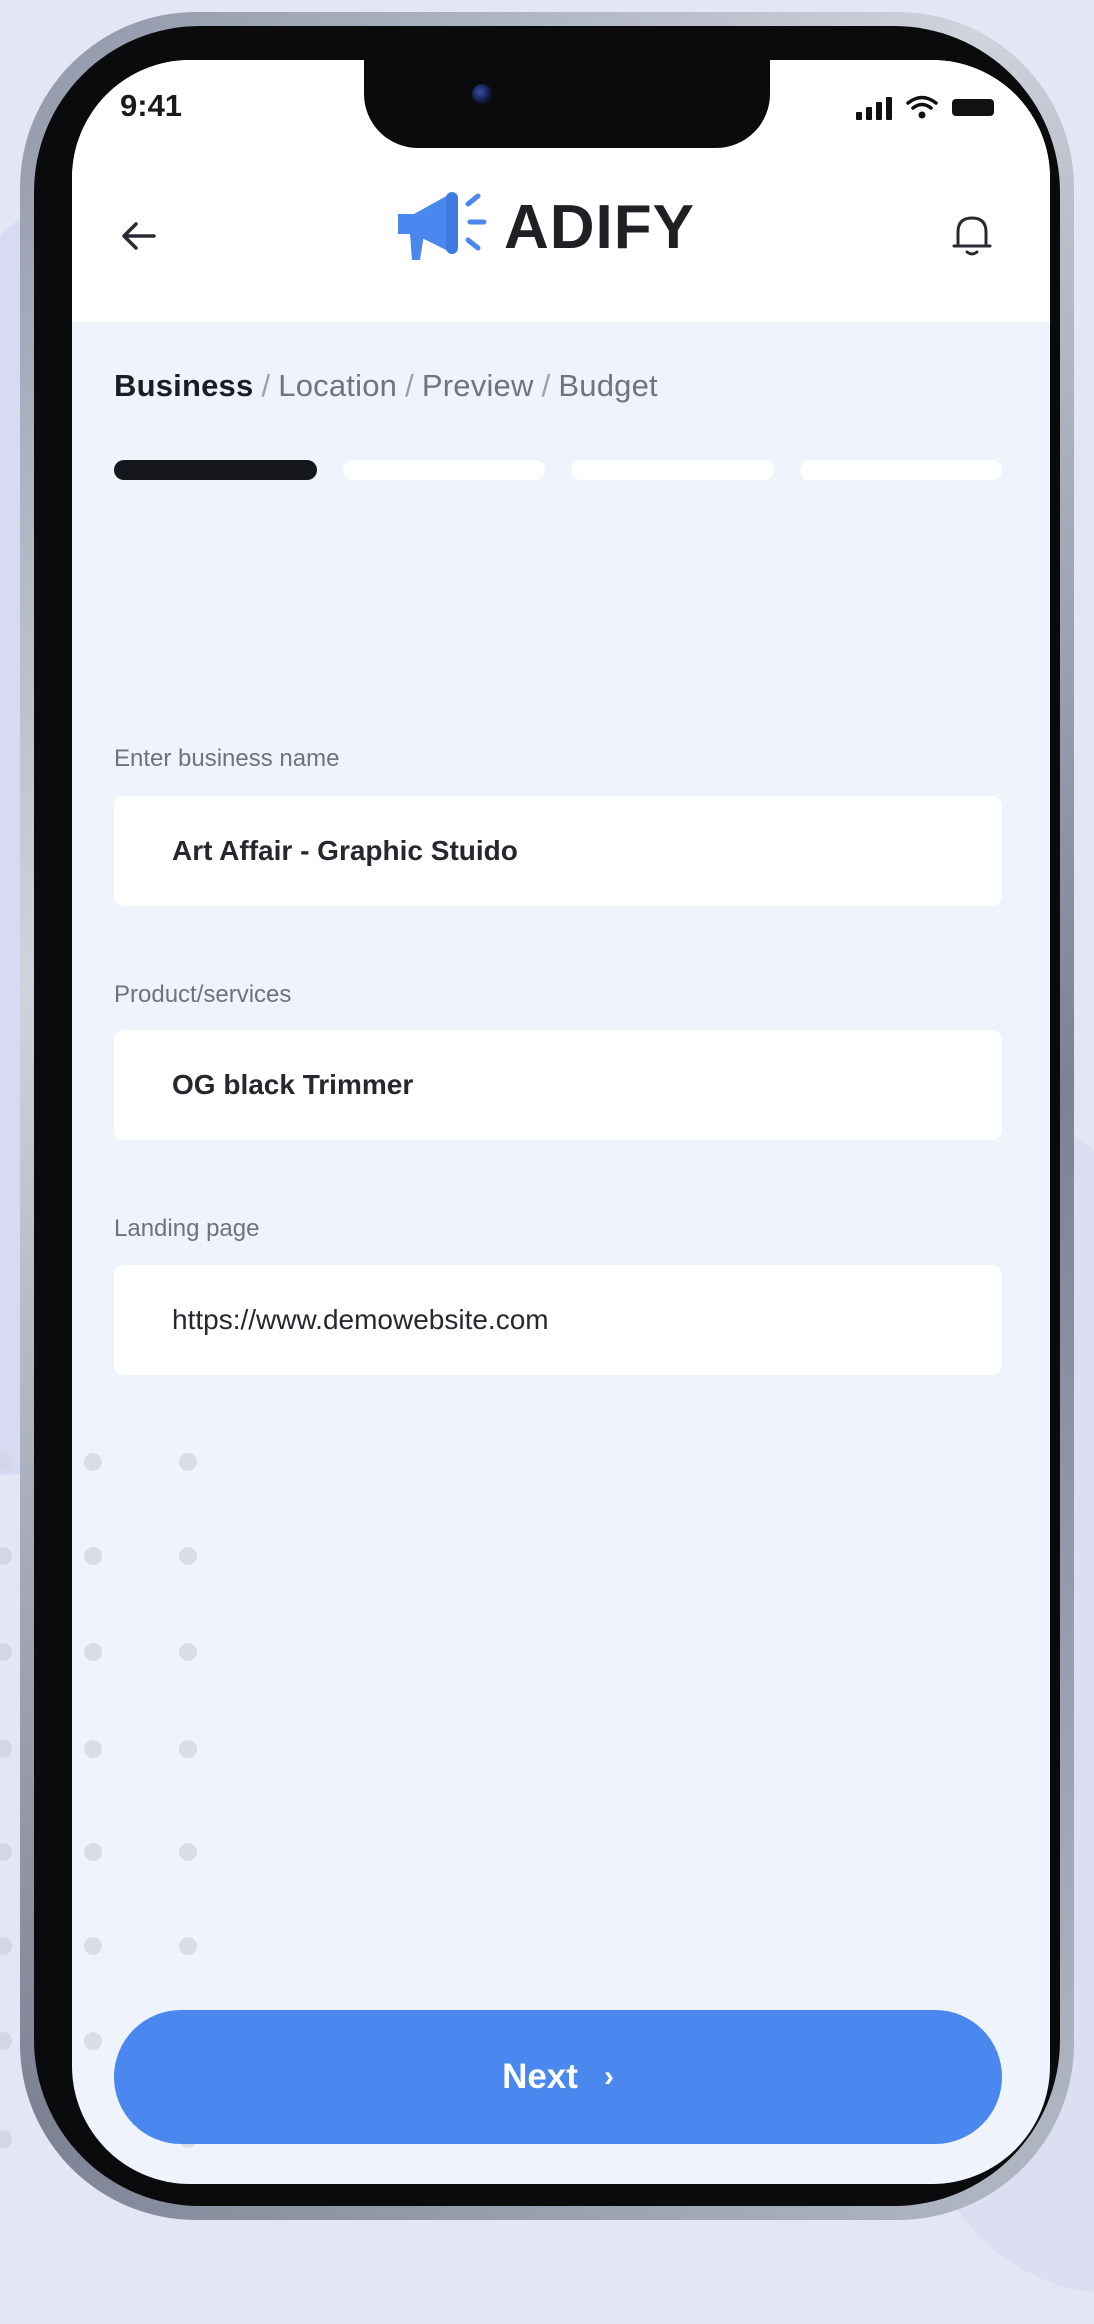  I want to click on brand-name: ADIFY, so click(599, 227).